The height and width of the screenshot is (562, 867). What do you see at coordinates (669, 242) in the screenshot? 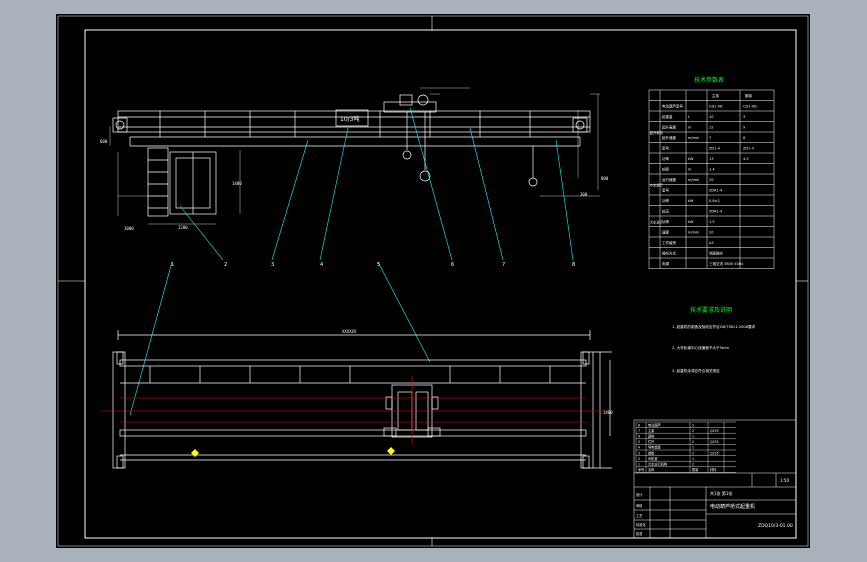
I see `spec-row-label: 工作级别` at bounding box center [669, 242].